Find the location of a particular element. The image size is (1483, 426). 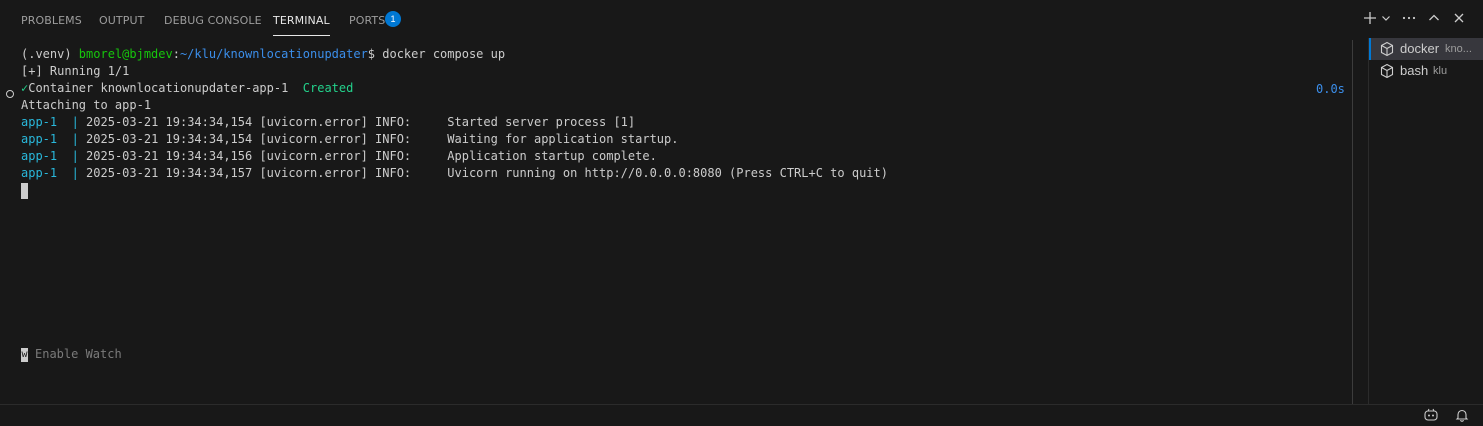

prompt-colon: : is located at coordinates (176, 54).